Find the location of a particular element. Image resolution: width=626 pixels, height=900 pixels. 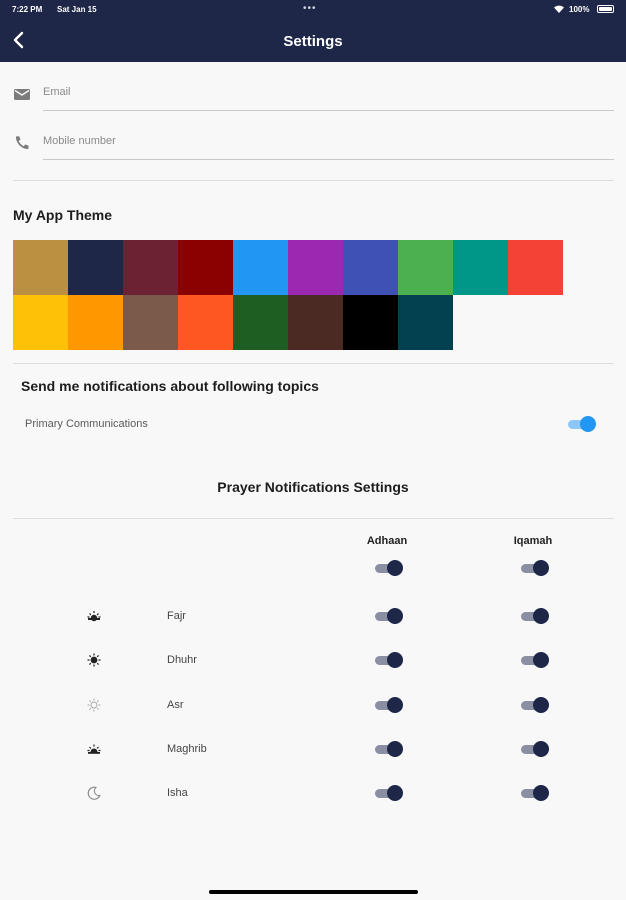

iqamah-toggle-maghrib is located at coordinates (534, 749).